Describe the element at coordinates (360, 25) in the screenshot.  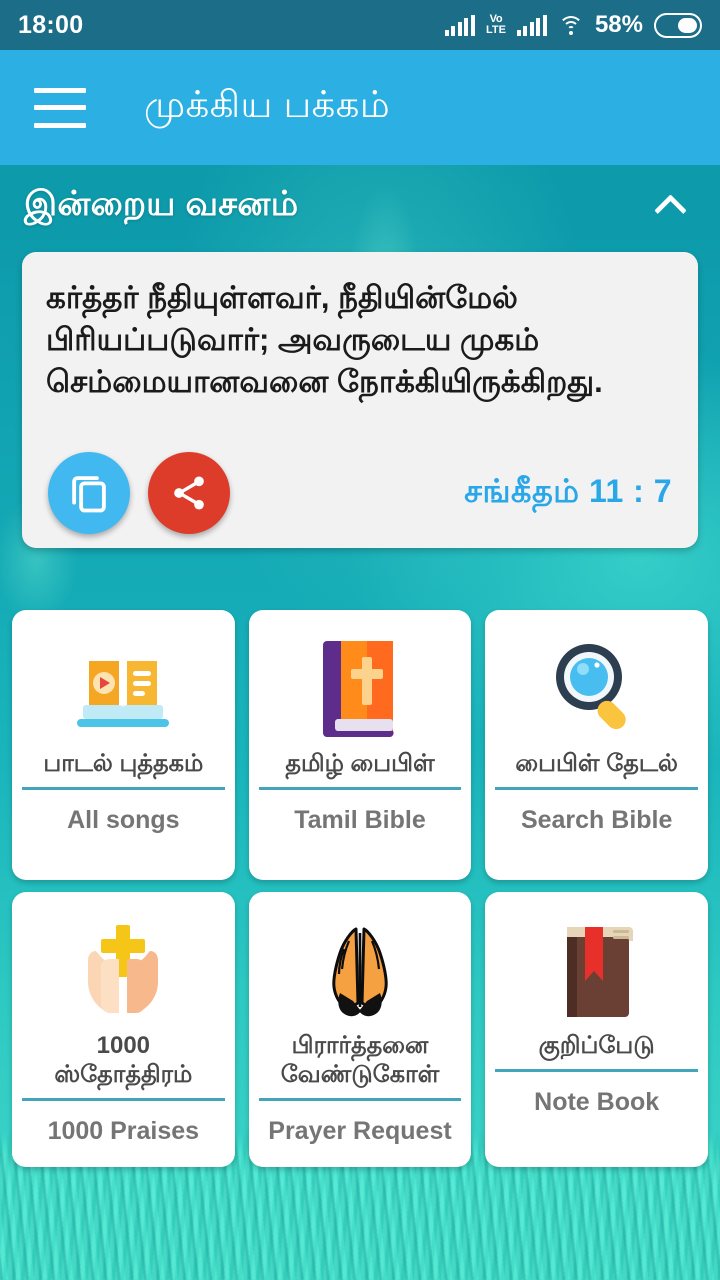
I see `status-bar: 18:00 Vo LTE 58%` at that location.